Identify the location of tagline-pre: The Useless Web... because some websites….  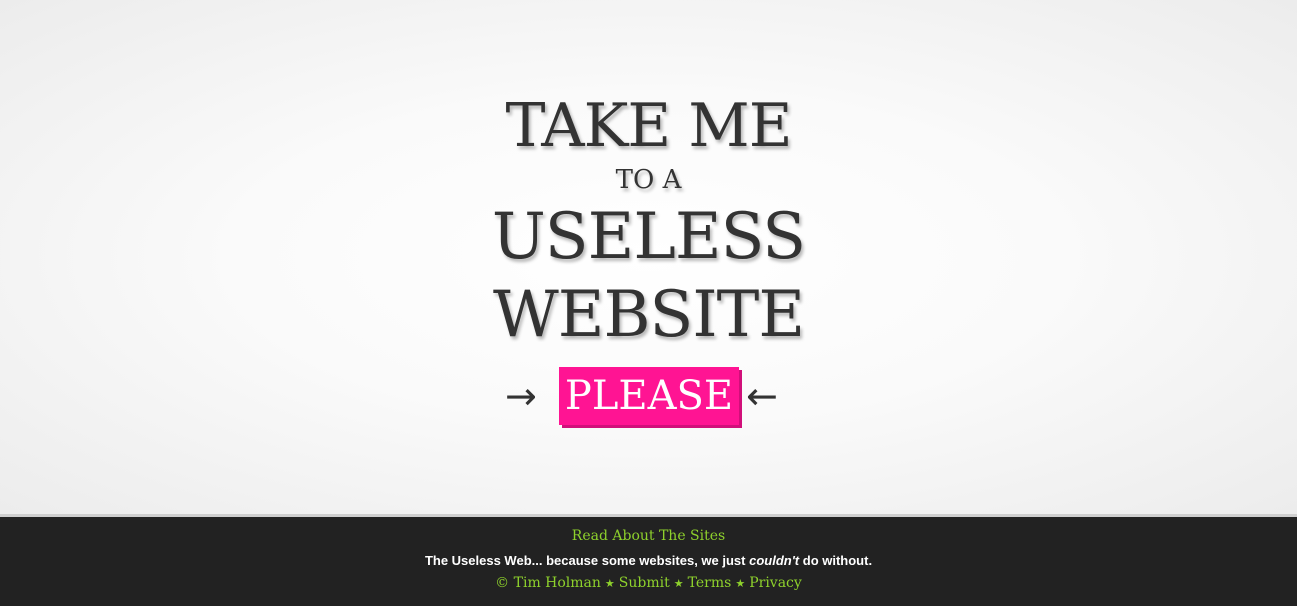
(587, 560).